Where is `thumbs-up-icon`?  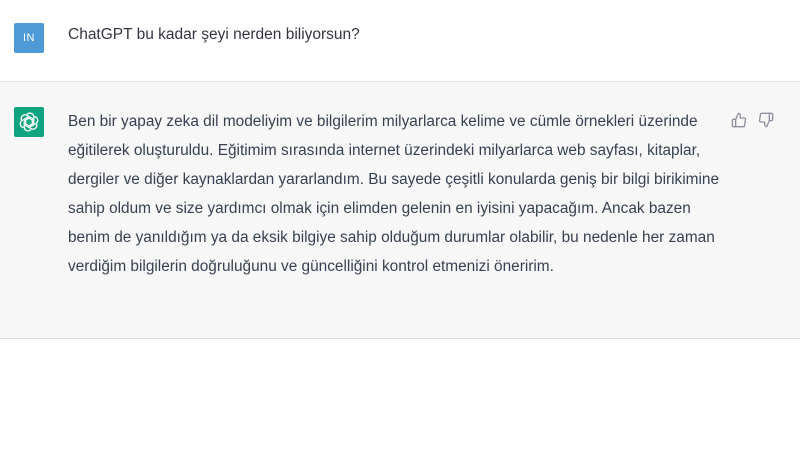
thumbs-up-icon is located at coordinates (739, 120).